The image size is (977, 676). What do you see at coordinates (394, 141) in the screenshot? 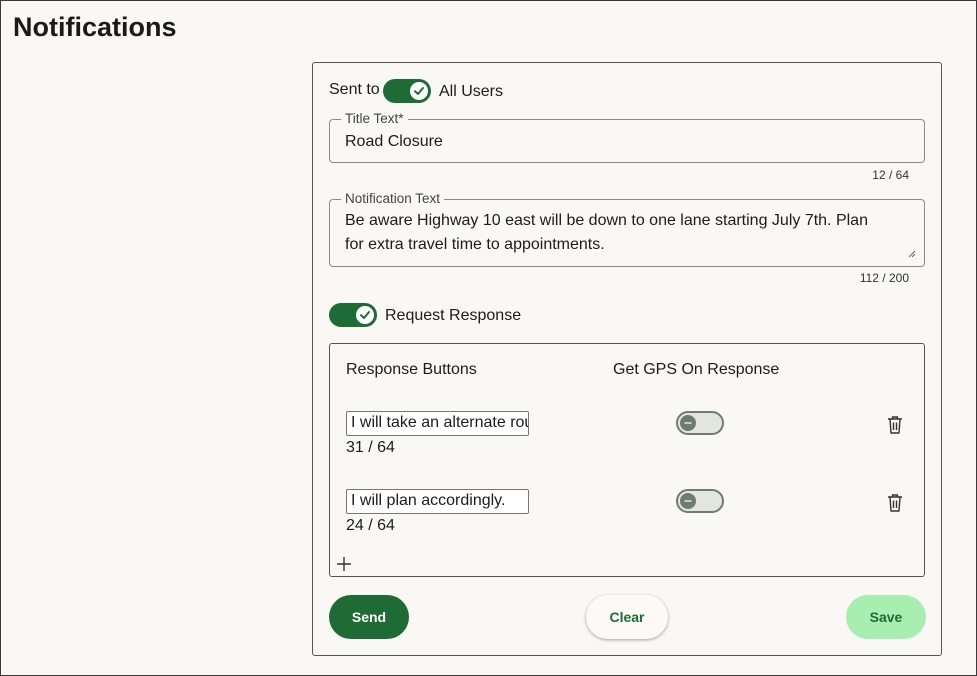
I see `title-text-value: Road Closure` at bounding box center [394, 141].